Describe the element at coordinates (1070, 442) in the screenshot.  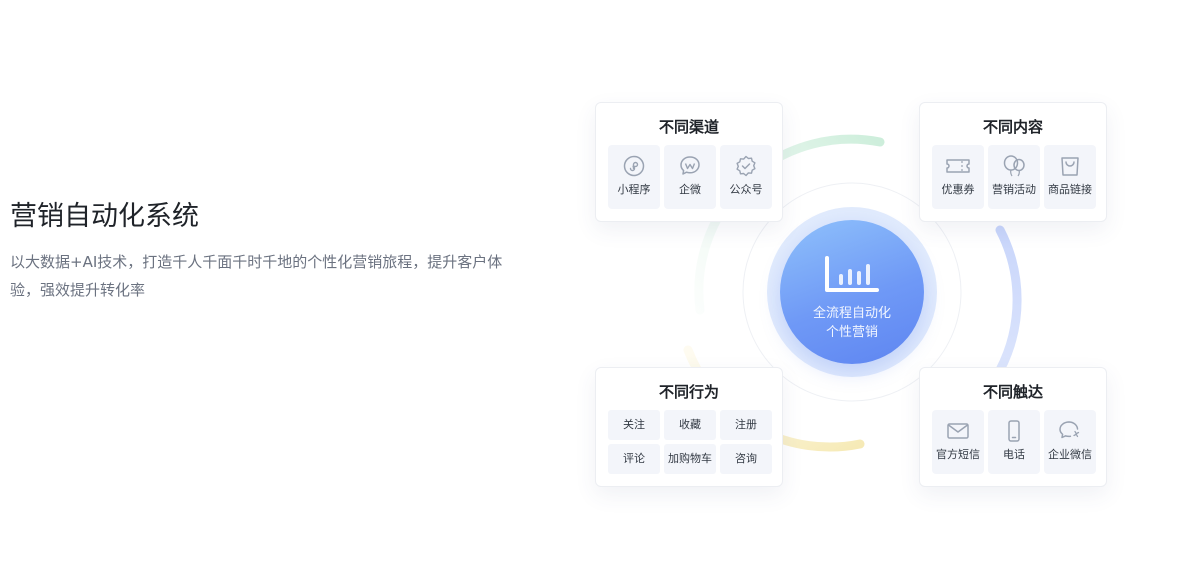
I see `tile-wechat-work: 企业微信` at that location.